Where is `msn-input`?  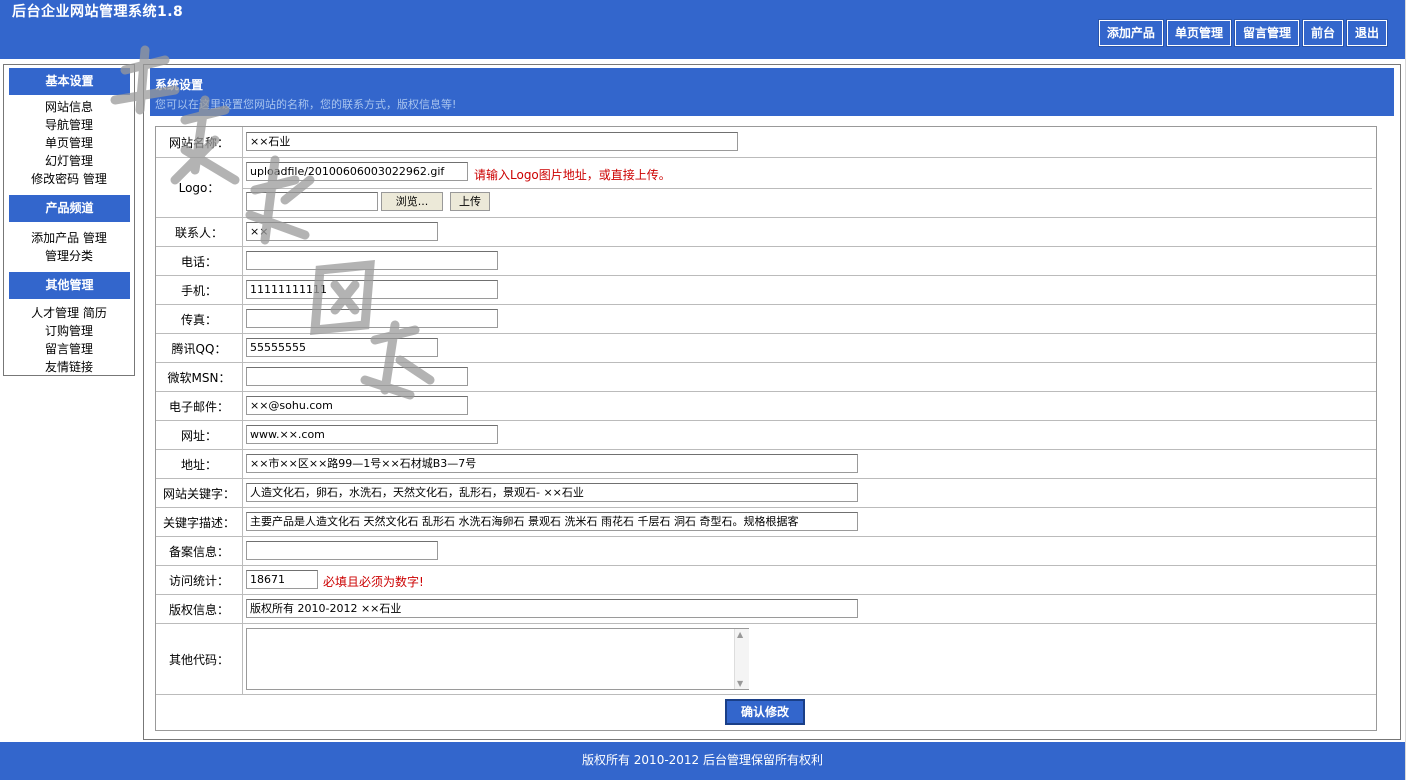
msn-input is located at coordinates (357, 376).